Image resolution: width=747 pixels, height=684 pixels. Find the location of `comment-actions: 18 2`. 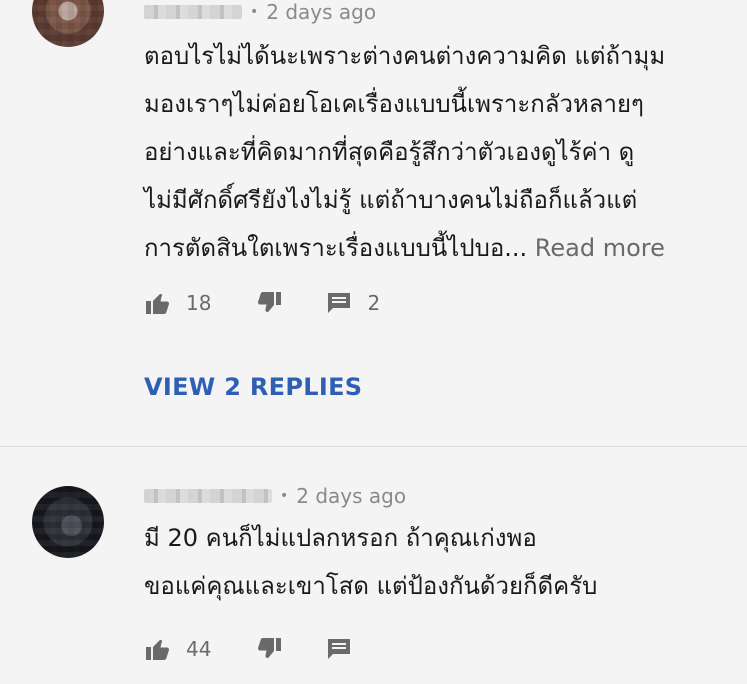

comment-actions: 18 2 is located at coordinates (262, 303).